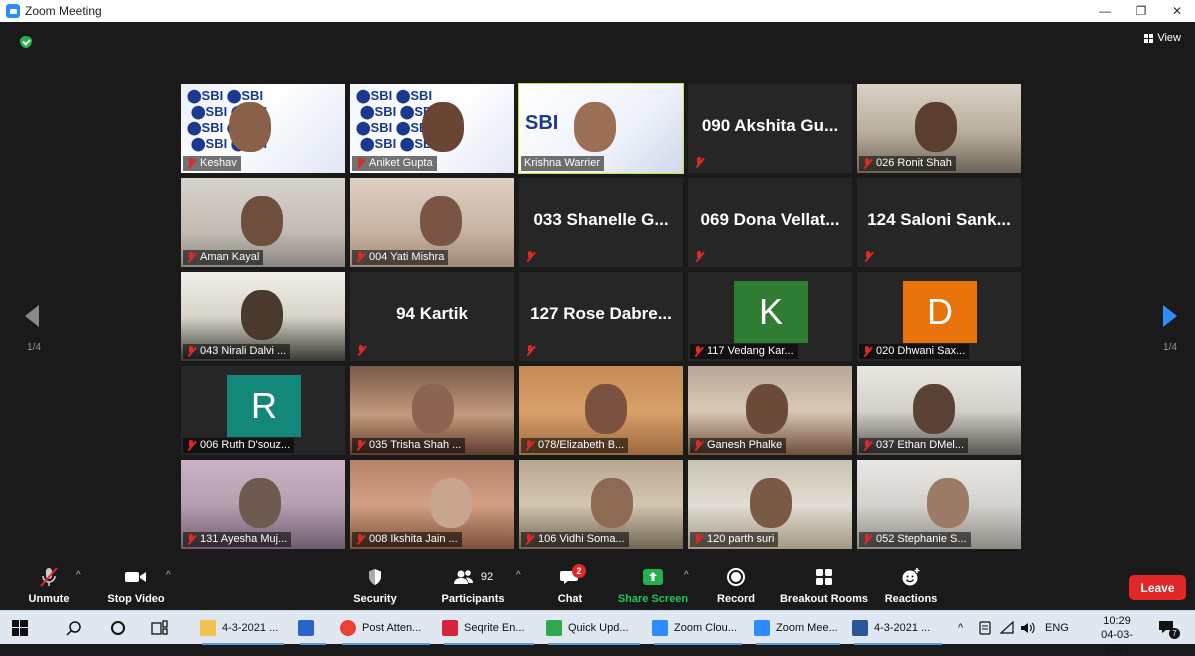  I want to click on action-center-icon: 7, so click(1169, 628).